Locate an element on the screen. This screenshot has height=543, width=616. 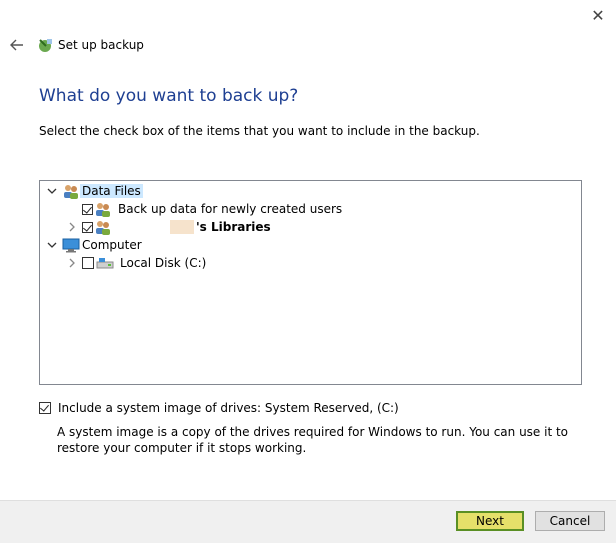
window-title: Set up backup is located at coordinates (101, 45).